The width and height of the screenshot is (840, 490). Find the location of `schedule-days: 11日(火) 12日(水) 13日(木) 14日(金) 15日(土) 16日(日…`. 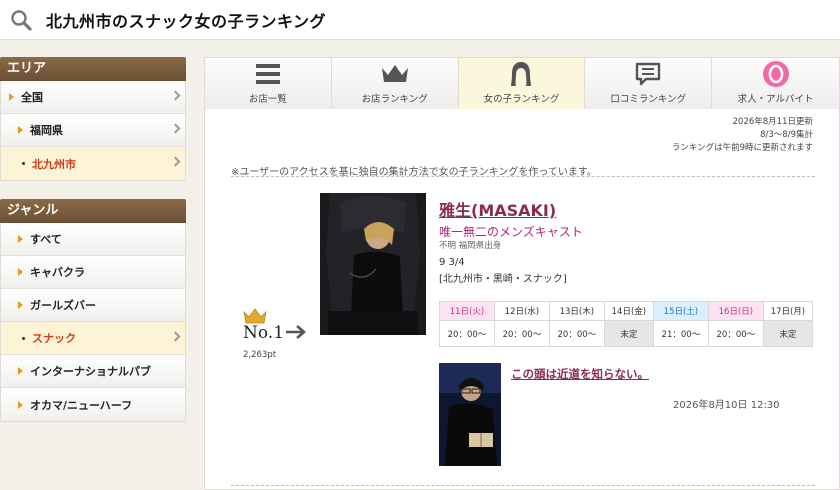

schedule-days: 11日(火) 12日(水) 13日(木) 14日(金) 15日(土) 16日(日… is located at coordinates (626, 311).